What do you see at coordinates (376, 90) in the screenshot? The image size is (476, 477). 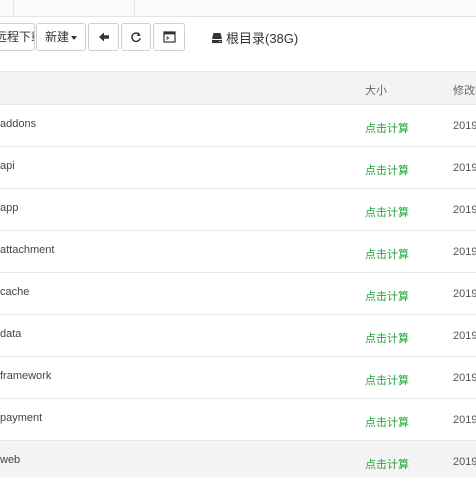 I see `column-header-size: 大小` at bounding box center [376, 90].